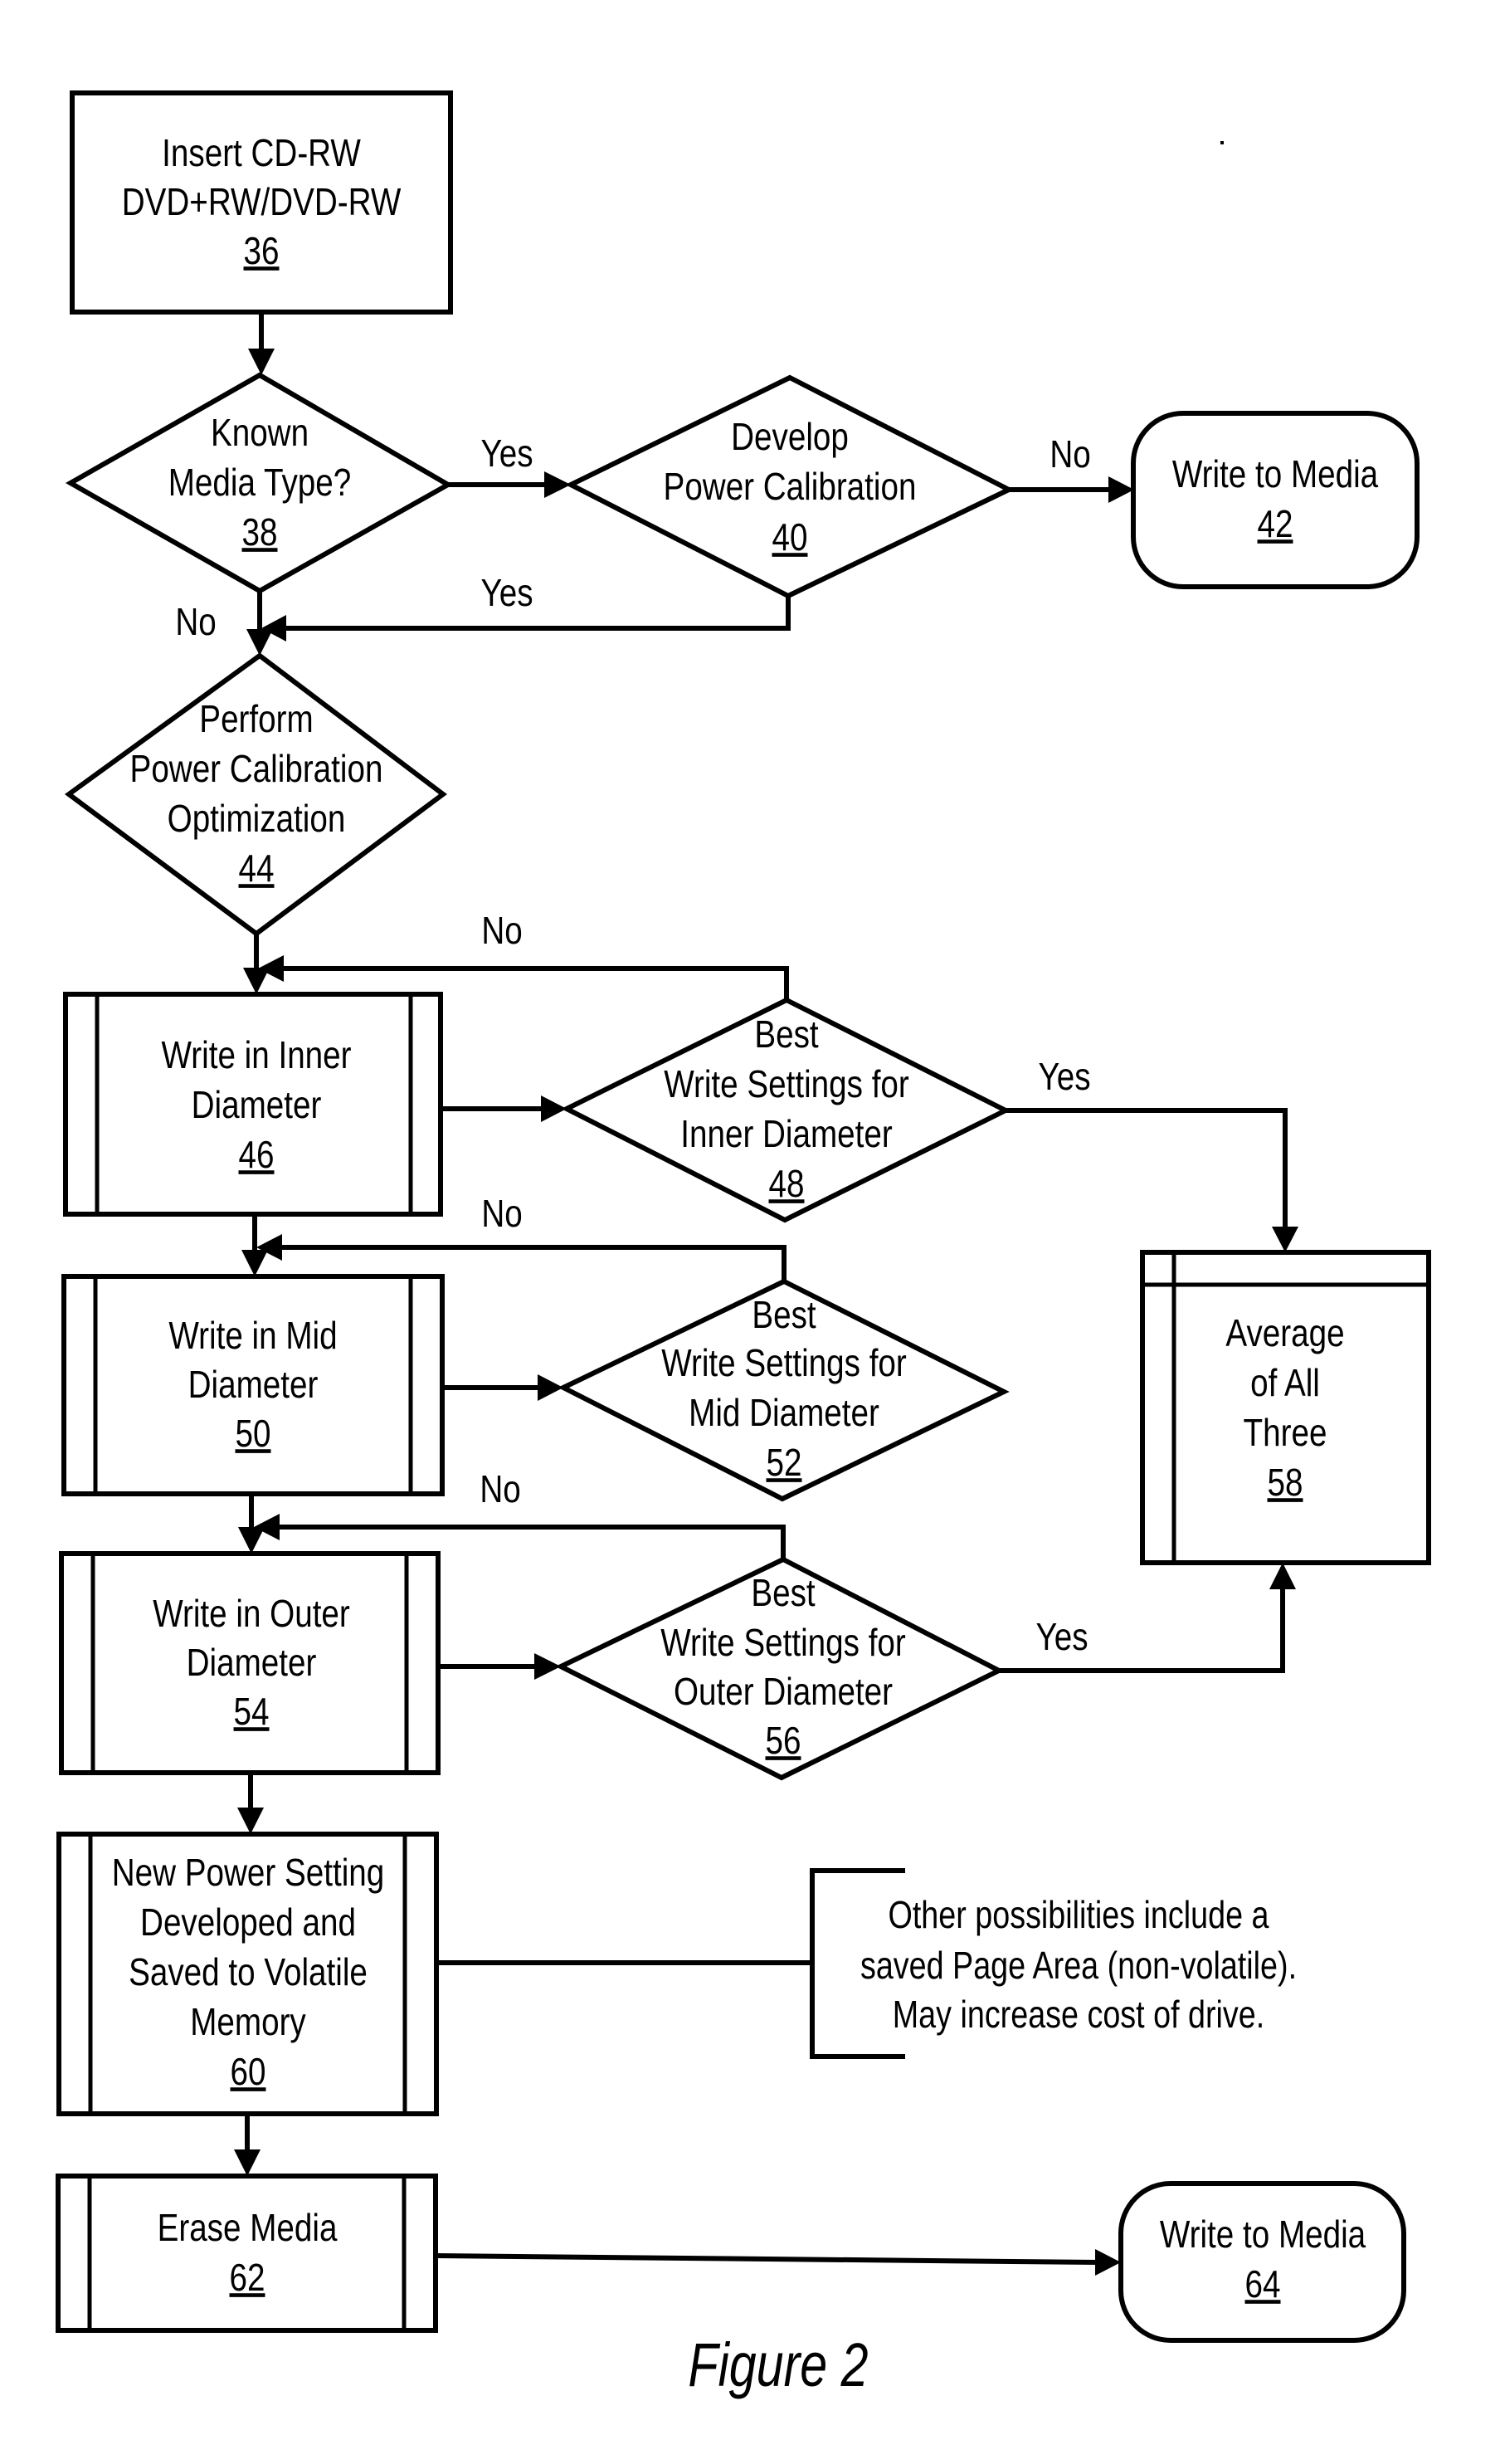  Describe the element at coordinates (1263, 2284) in the screenshot. I see `node-64-ref: 64` at that location.